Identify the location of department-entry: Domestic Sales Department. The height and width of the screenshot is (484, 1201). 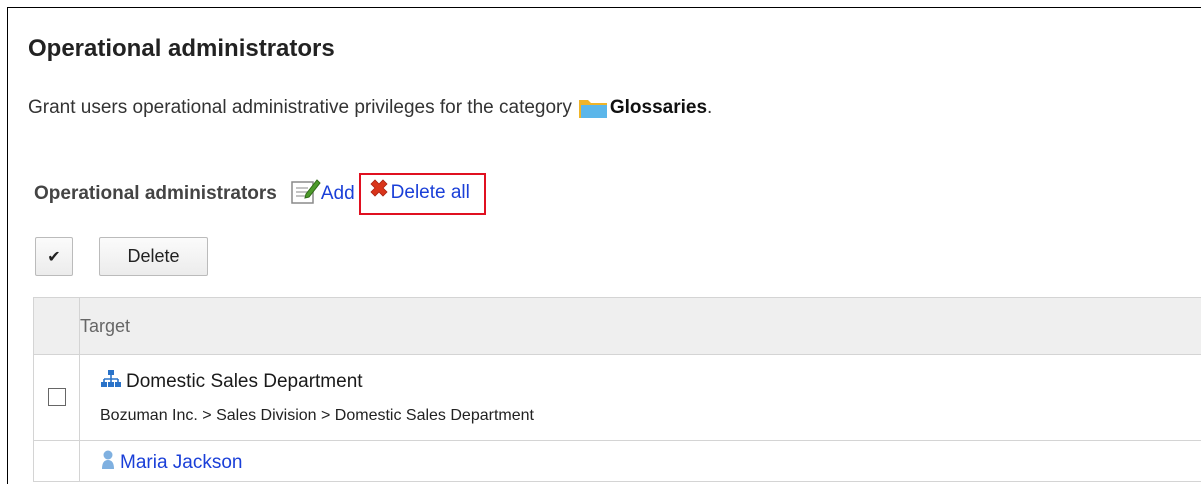
(650, 382).